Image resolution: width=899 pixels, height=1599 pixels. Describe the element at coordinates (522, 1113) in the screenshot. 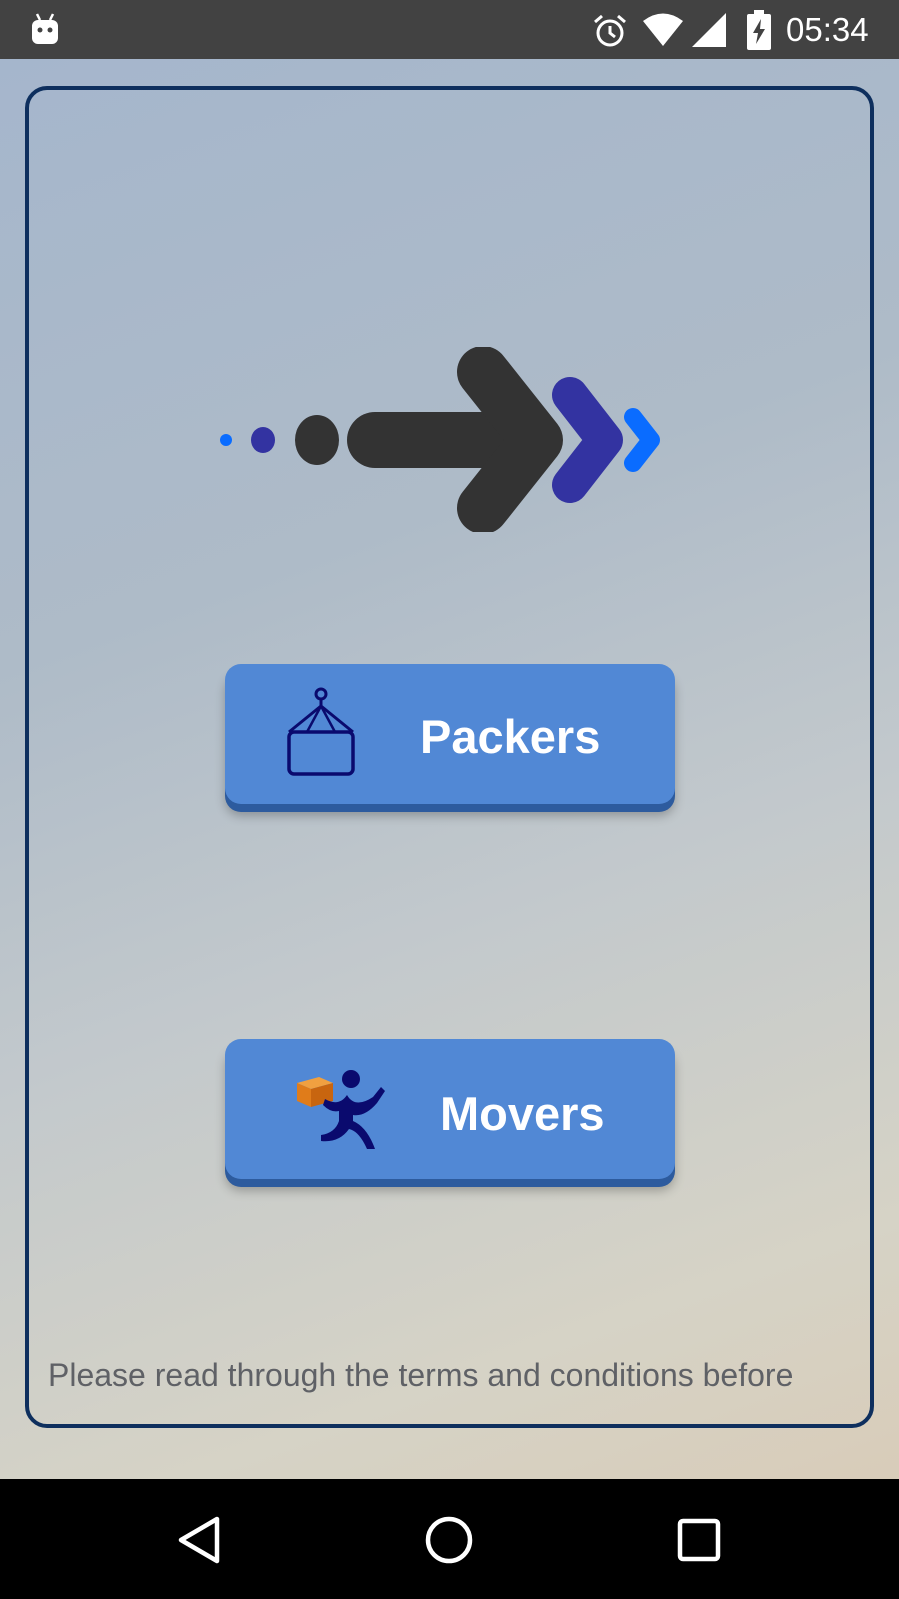

I see `movers-label: Movers` at that location.